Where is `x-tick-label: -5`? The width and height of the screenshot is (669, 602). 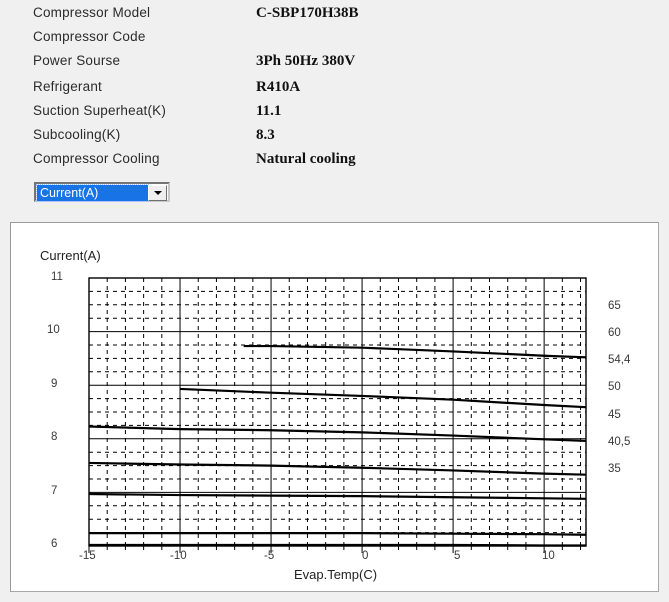 x-tick-label: -5 is located at coordinates (269, 556).